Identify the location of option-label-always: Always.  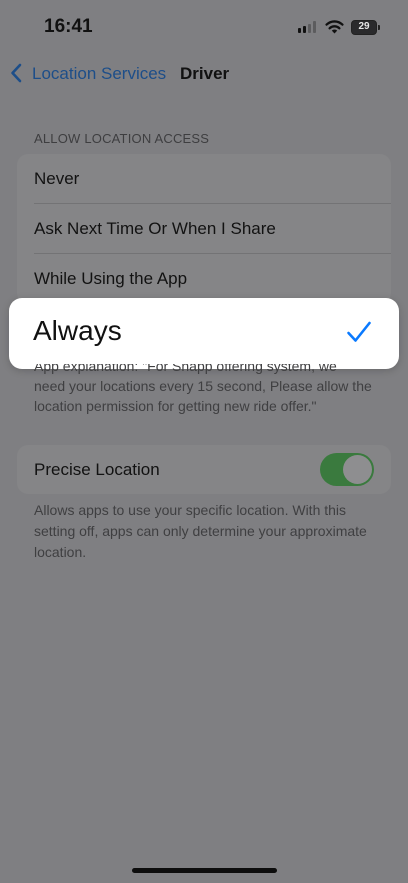
(77, 330).